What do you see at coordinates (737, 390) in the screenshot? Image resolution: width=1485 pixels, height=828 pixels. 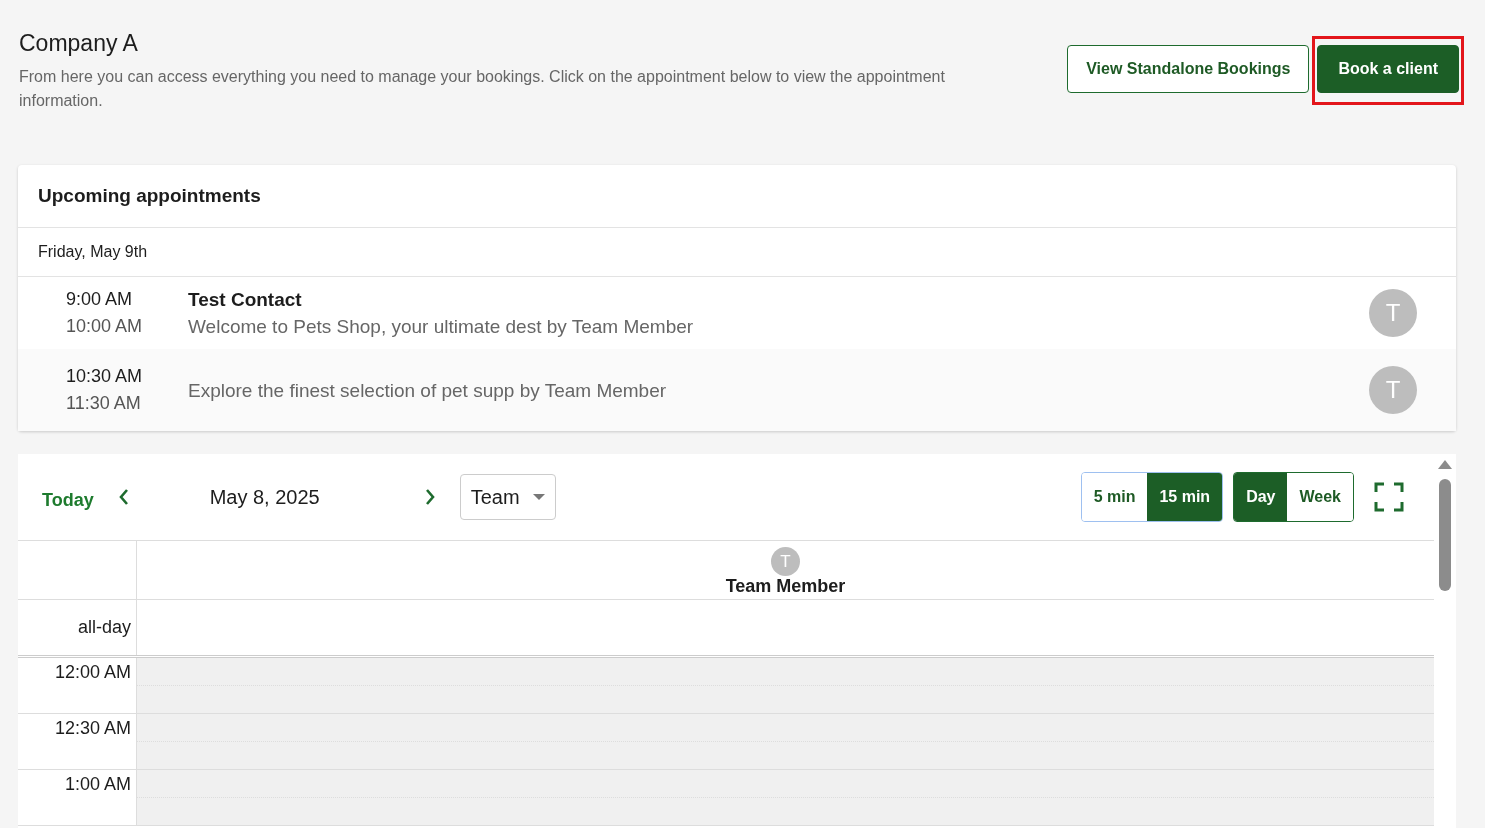 I see `appointment-row: 10:30 AM 11:30 AM Explore the finest selection of pet supp by Team Member T` at bounding box center [737, 390].